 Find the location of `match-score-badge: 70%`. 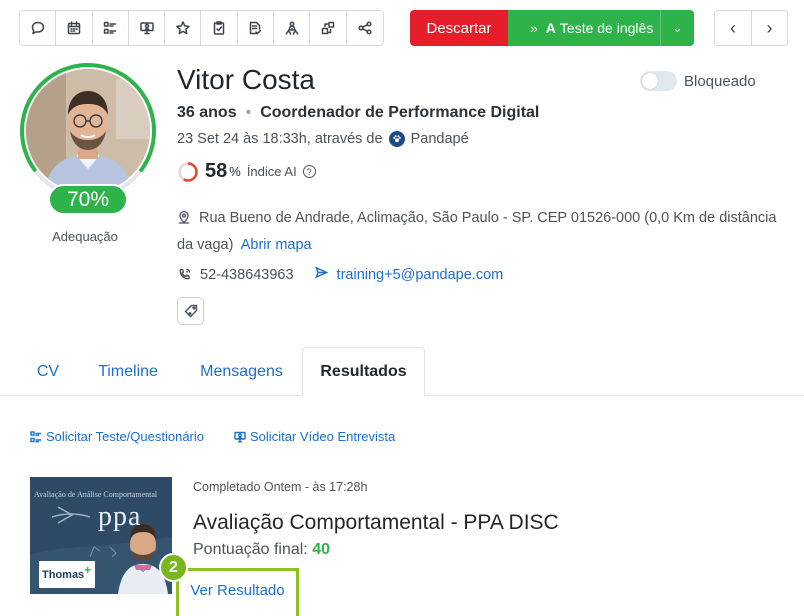

match-score-badge: 70% is located at coordinates (88, 199).